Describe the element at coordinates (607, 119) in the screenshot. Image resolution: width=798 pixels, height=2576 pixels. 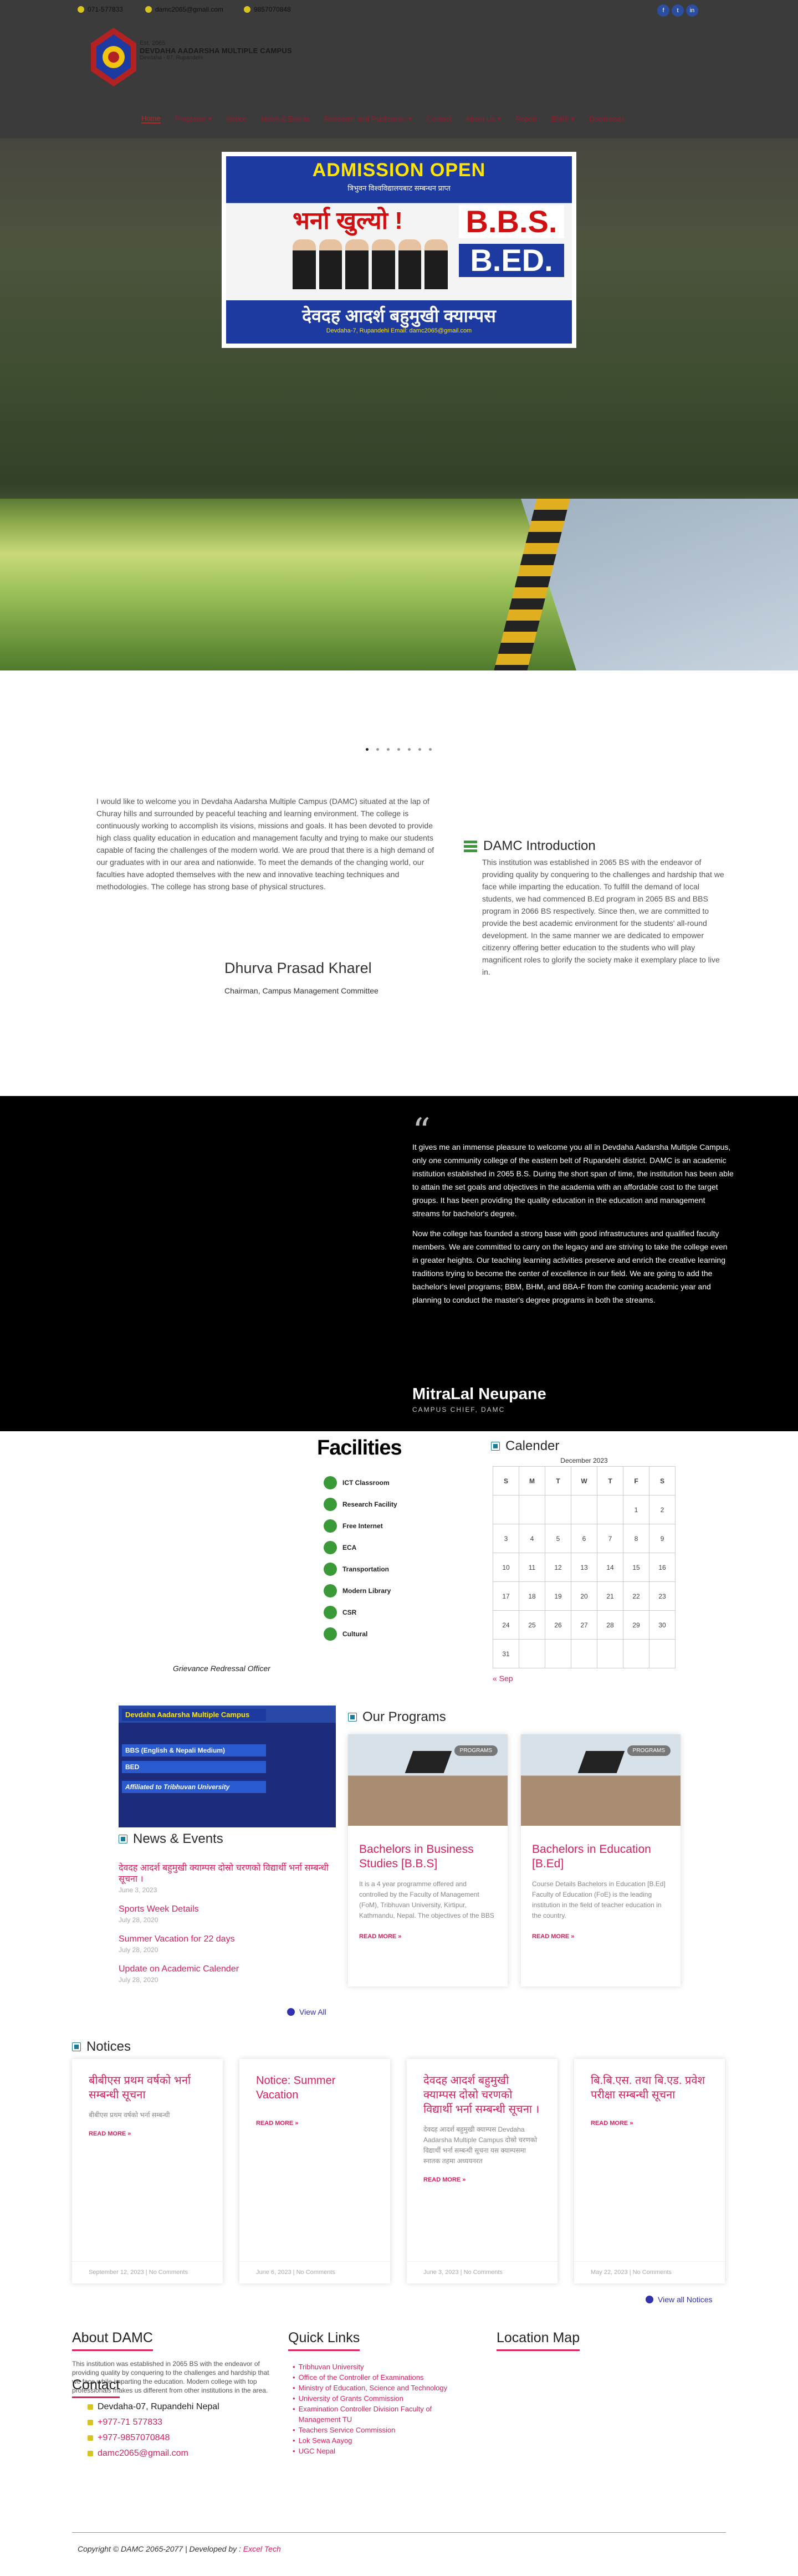
I see `nav-downloads: Downloads` at that location.